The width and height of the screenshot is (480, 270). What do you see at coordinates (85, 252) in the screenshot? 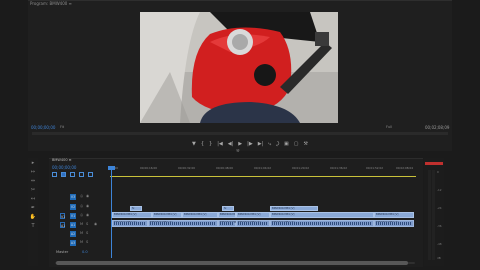
I see `master-volume: 0.0` at bounding box center [85, 252].